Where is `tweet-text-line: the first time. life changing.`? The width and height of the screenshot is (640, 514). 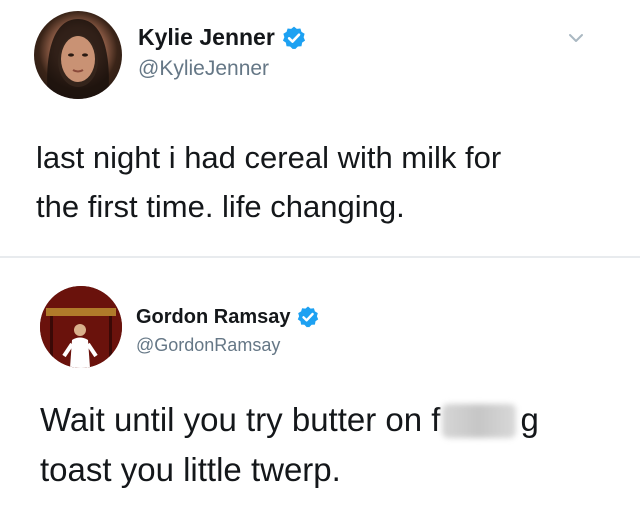
tweet-text-line: the first time. life changing. is located at coordinates (220, 206).